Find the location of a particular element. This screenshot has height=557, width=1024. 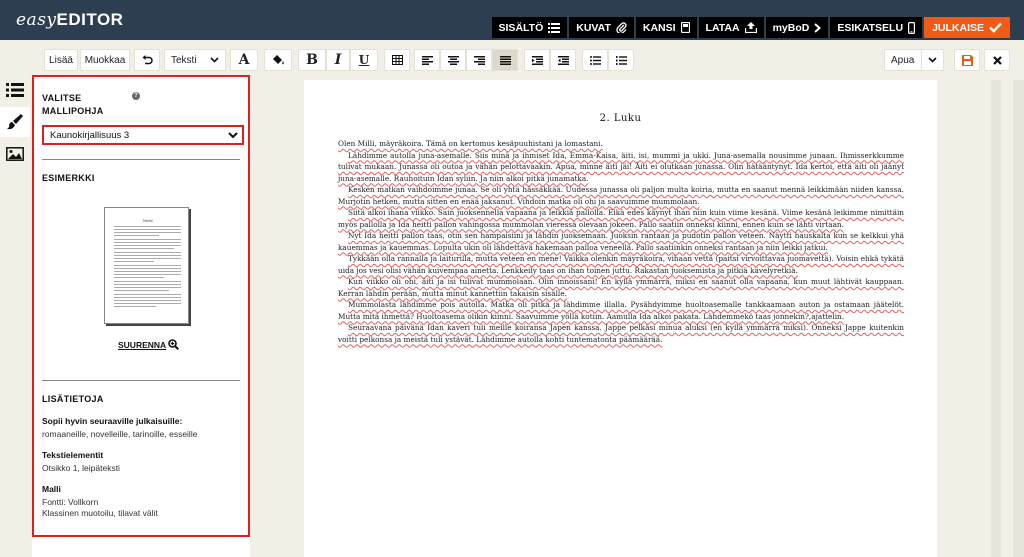

align-justify-icon is located at coordinates (505, 60).